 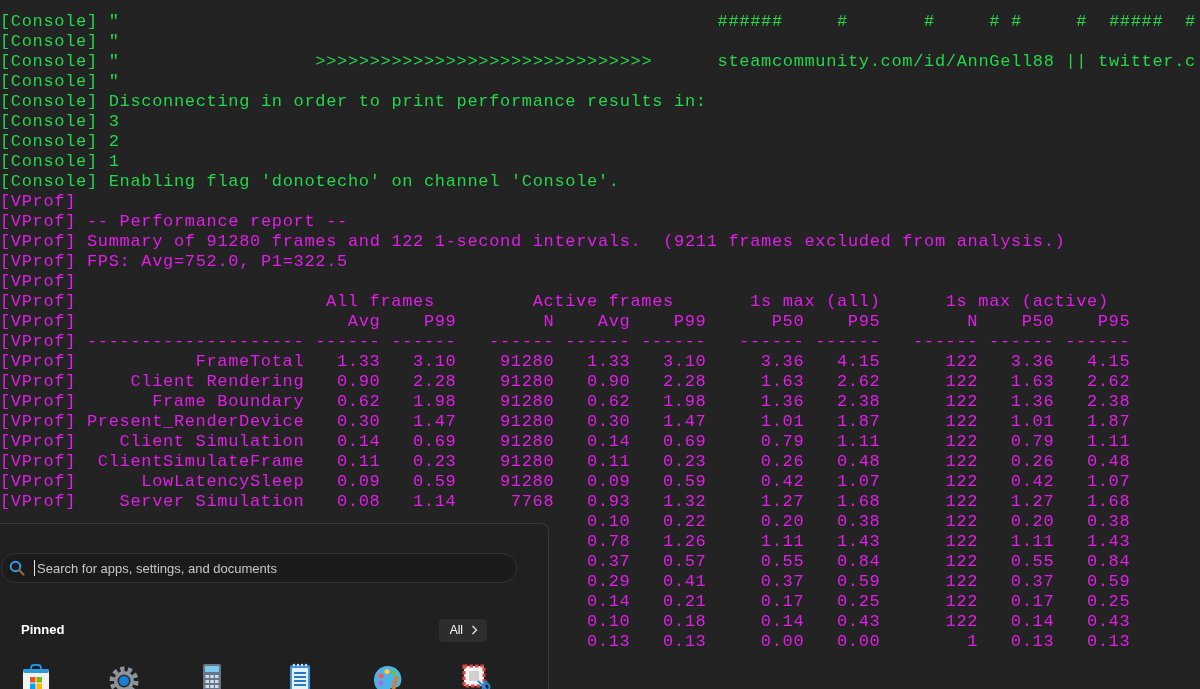 What do you see at coordinates (476, 676) in the screenshot?
I see `snipping-tool-icon` at bounding box center [476, 676].